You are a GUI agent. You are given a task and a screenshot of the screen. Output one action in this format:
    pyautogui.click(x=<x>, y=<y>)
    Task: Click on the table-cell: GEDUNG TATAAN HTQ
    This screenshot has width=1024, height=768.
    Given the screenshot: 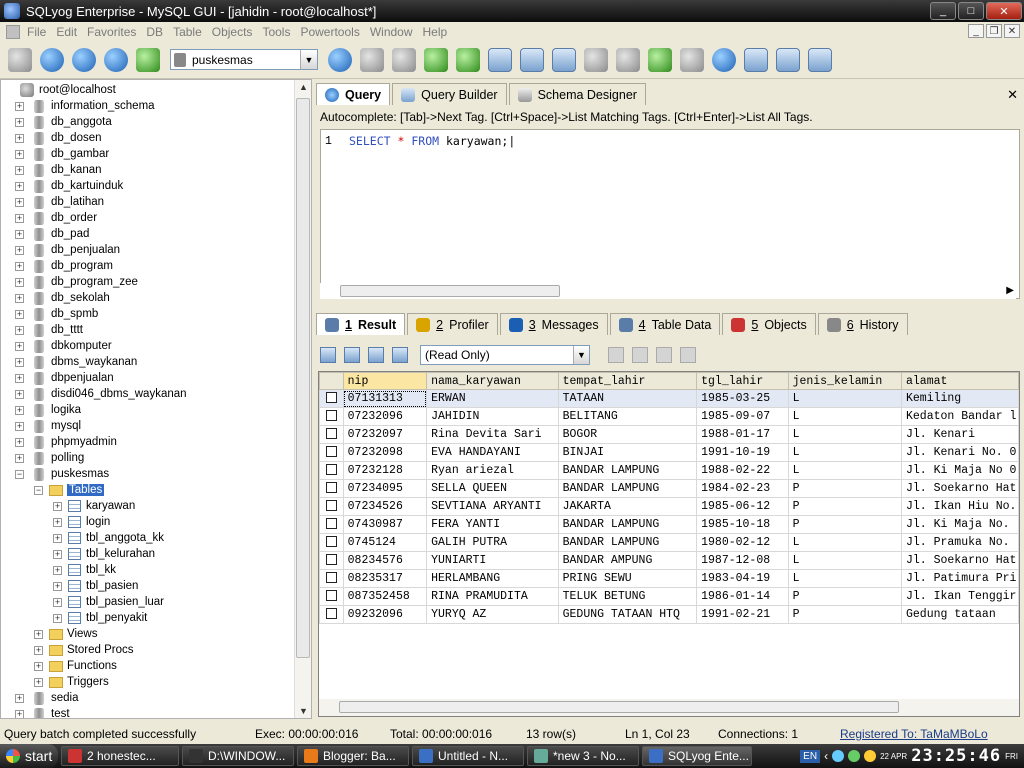 What is the action you would take?
    pyautogui.click(x=627, y=614)
    